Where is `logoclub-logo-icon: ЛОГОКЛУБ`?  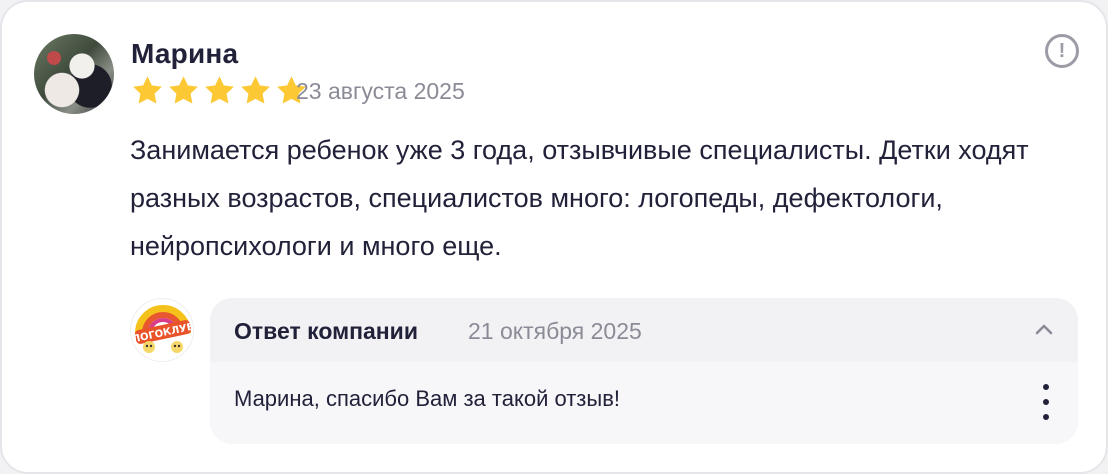 logoclub-logo-icon: ЛОГОКЛУБ is located at coordinates (162, 330).